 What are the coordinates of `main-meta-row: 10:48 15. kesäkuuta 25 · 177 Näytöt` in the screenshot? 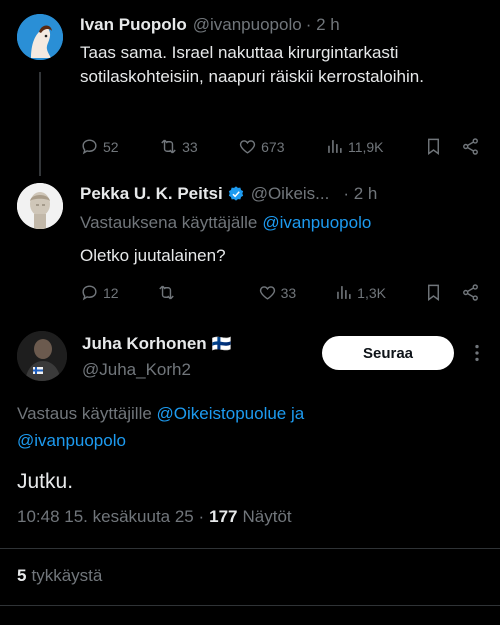 It's located at (154, 517).